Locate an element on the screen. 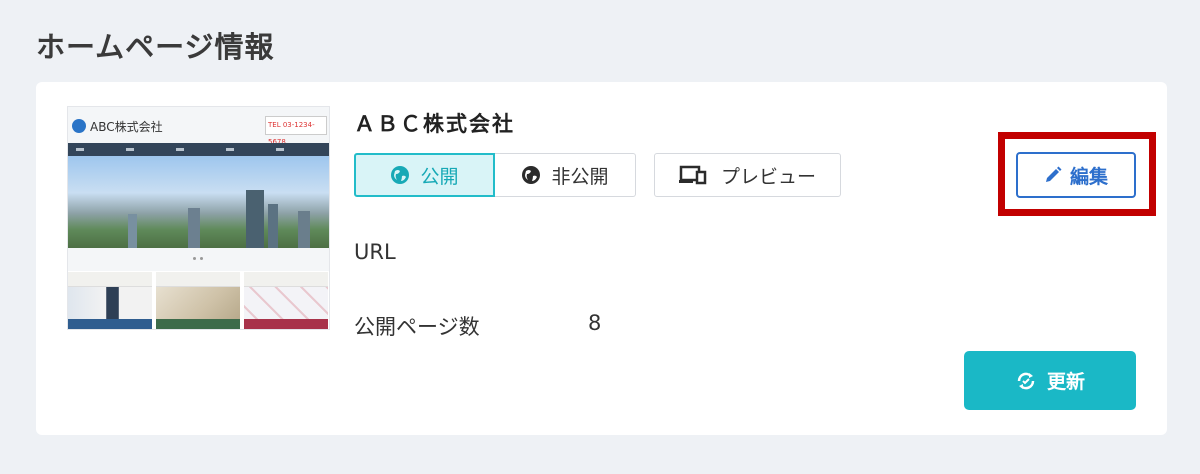 Image resolution: width=1200 pixels, height=474 pixels. thumbnail-contact: TEL 03-1234-5678 is located at coordinates (296, 131).